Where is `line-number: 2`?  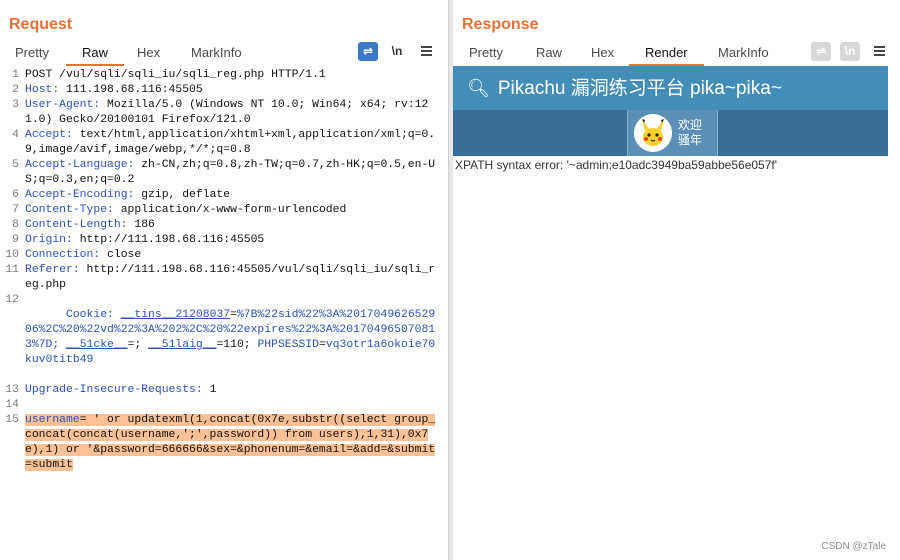 line-number: 2 is located at coordinates (15, 90).